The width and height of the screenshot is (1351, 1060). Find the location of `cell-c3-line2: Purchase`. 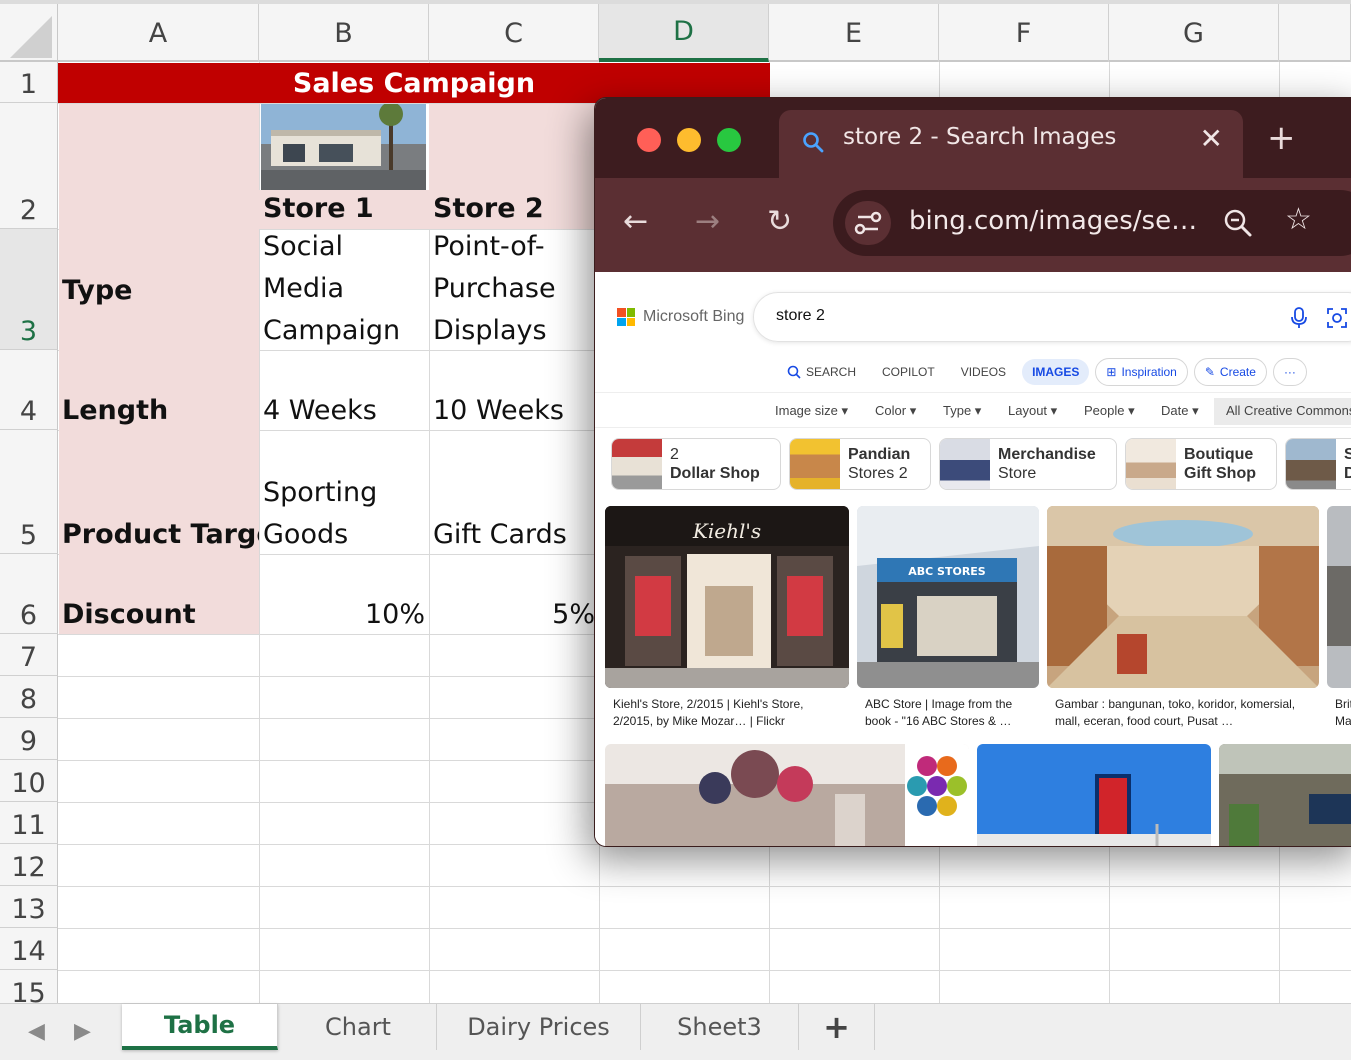

cell-c3-line2: Purchase is located at coordinates (514, 289).